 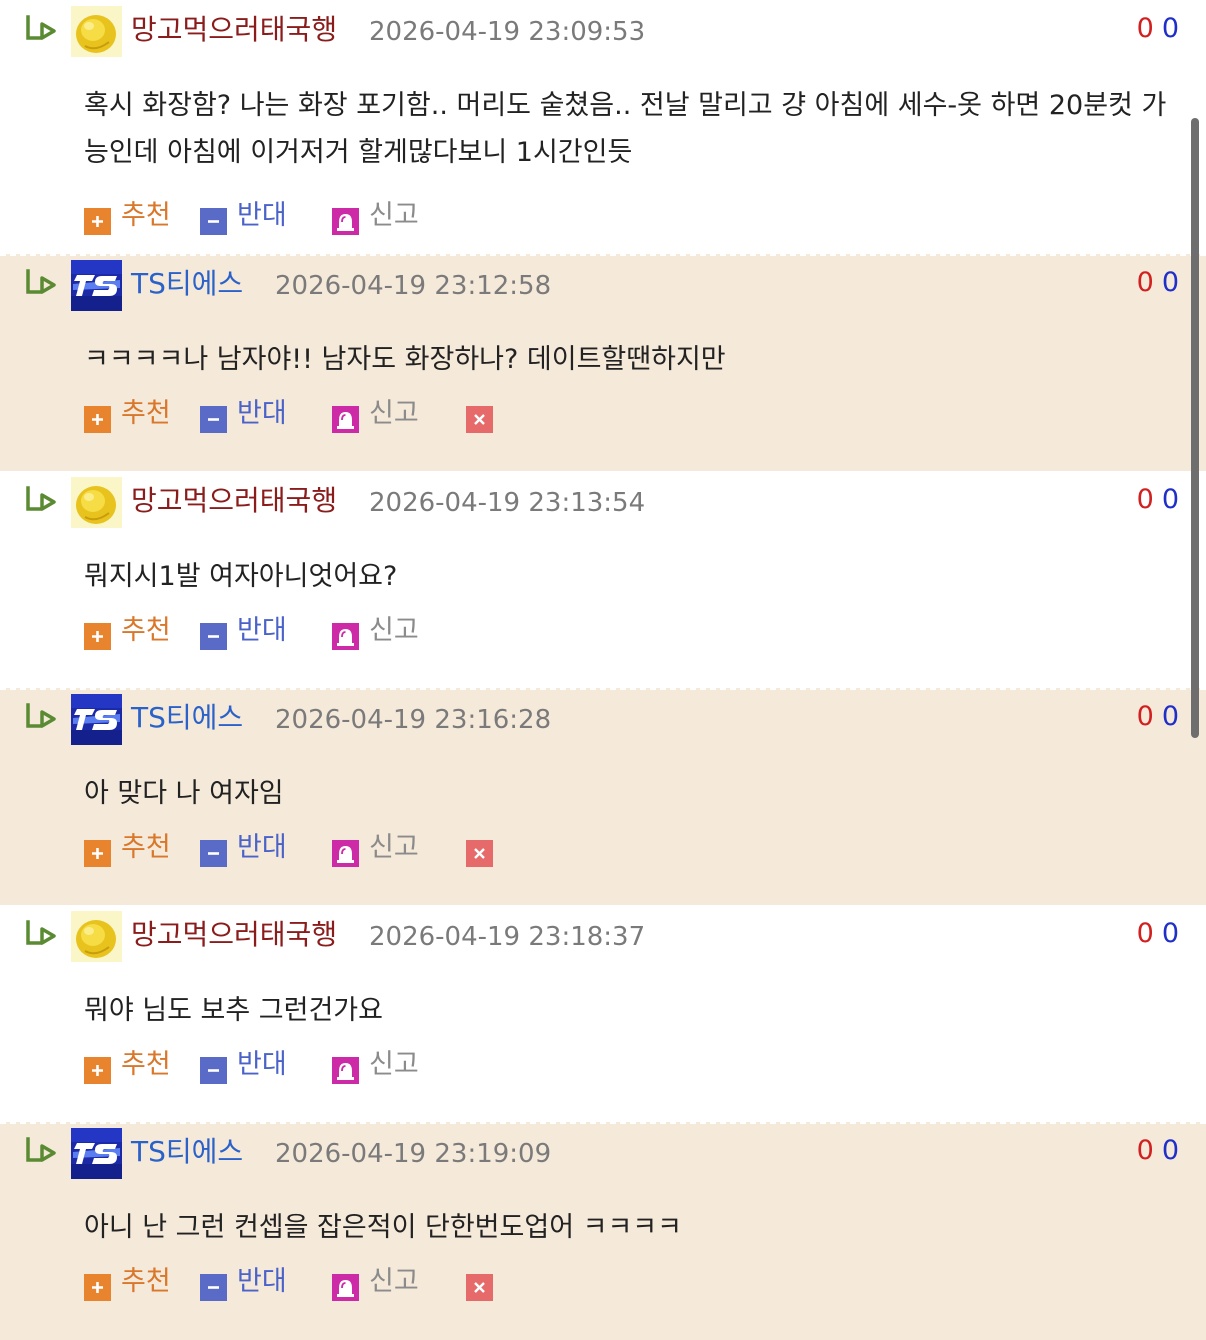 What do you see at coordinates (507, 32) in the screenshot?
I see `comment-datetime: 2026-04-19 23:09:53` at bounding box center [507, 32].